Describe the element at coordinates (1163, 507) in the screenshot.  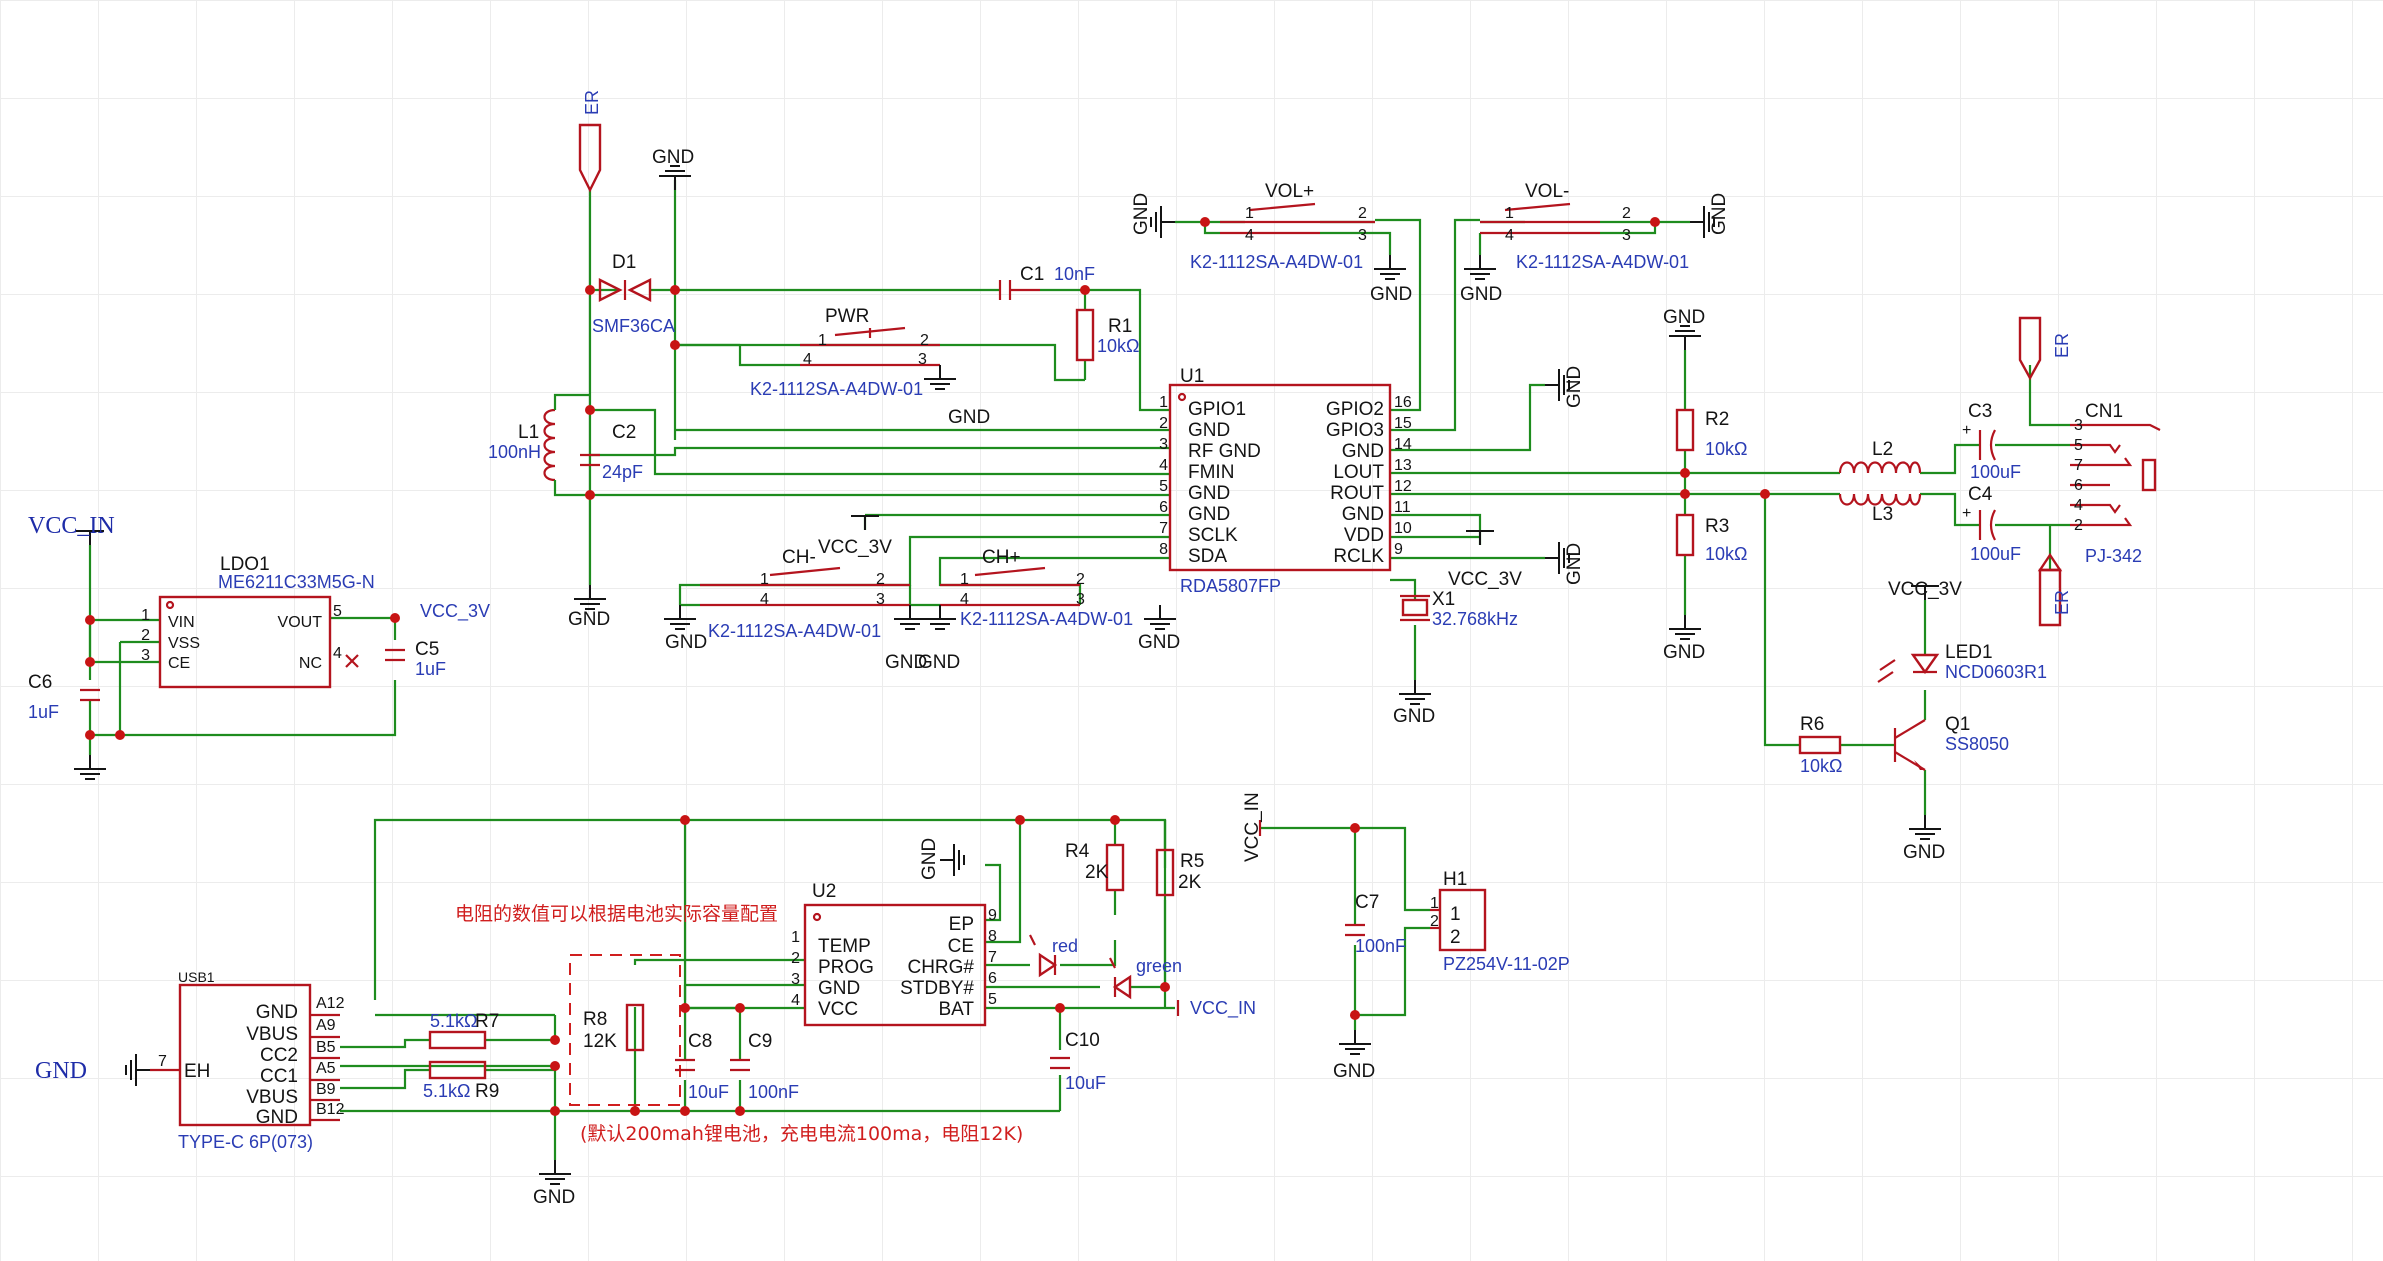
I see `pin-num: 6` at that location.